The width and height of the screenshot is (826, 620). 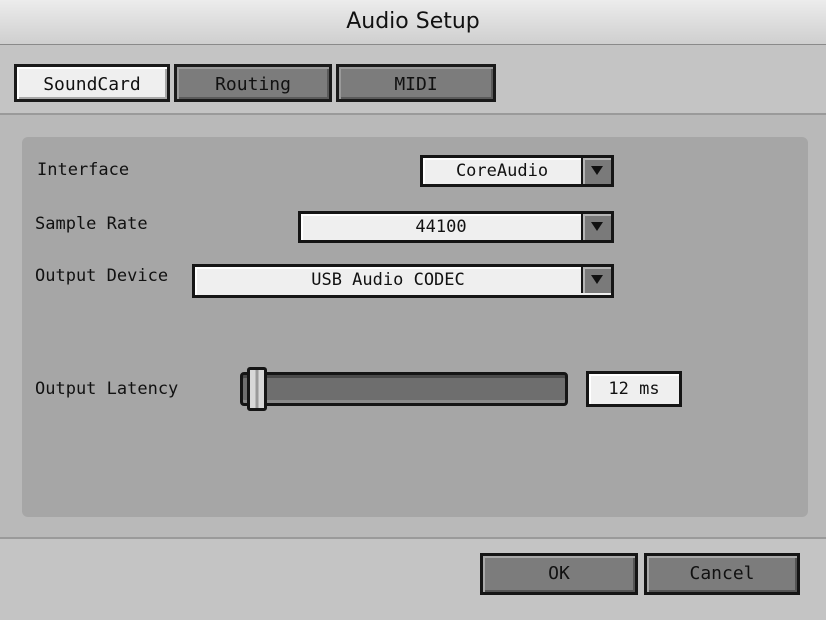 What do you see at coordinates (416, 83) in the screenshot?
I see `tab-midi: MIDI` at bounding box center [416, 83].